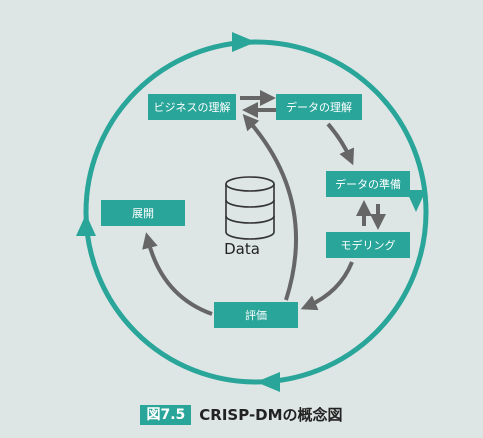 This screenshot has width=483, height=438. Describe the element at coordinates (340, 144) in the screenshot. I see `arrow-data-to-preparation` at that location.